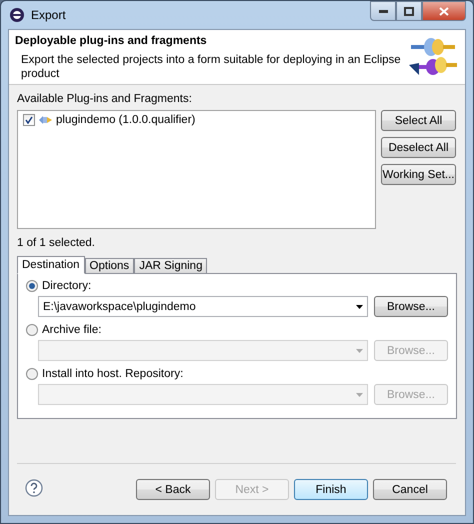 The width and height of the screenshot is (474, 524). Describe the element at coordinates (45, 120) in the screenshot. I see `plugin-icon` at that location.